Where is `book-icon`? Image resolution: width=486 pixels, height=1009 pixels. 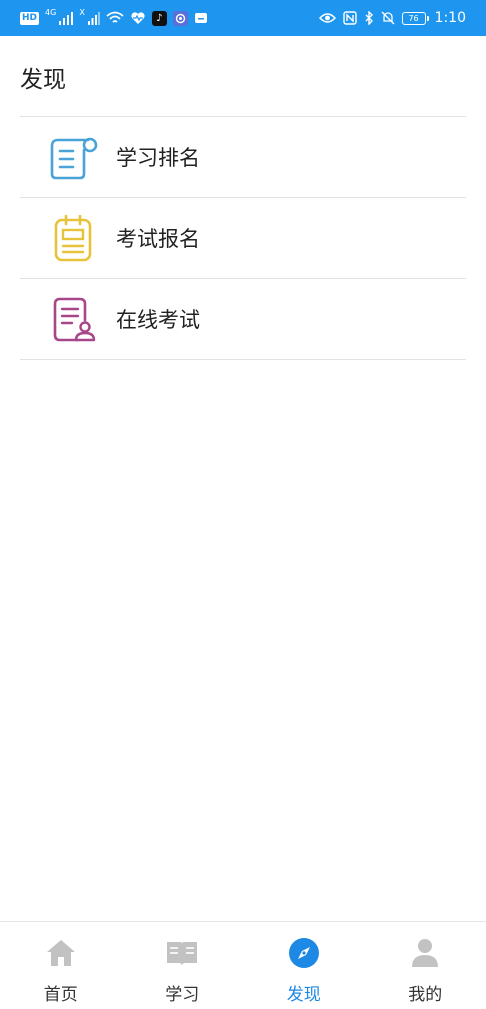 book-icon is located at coordinates (182, 953).